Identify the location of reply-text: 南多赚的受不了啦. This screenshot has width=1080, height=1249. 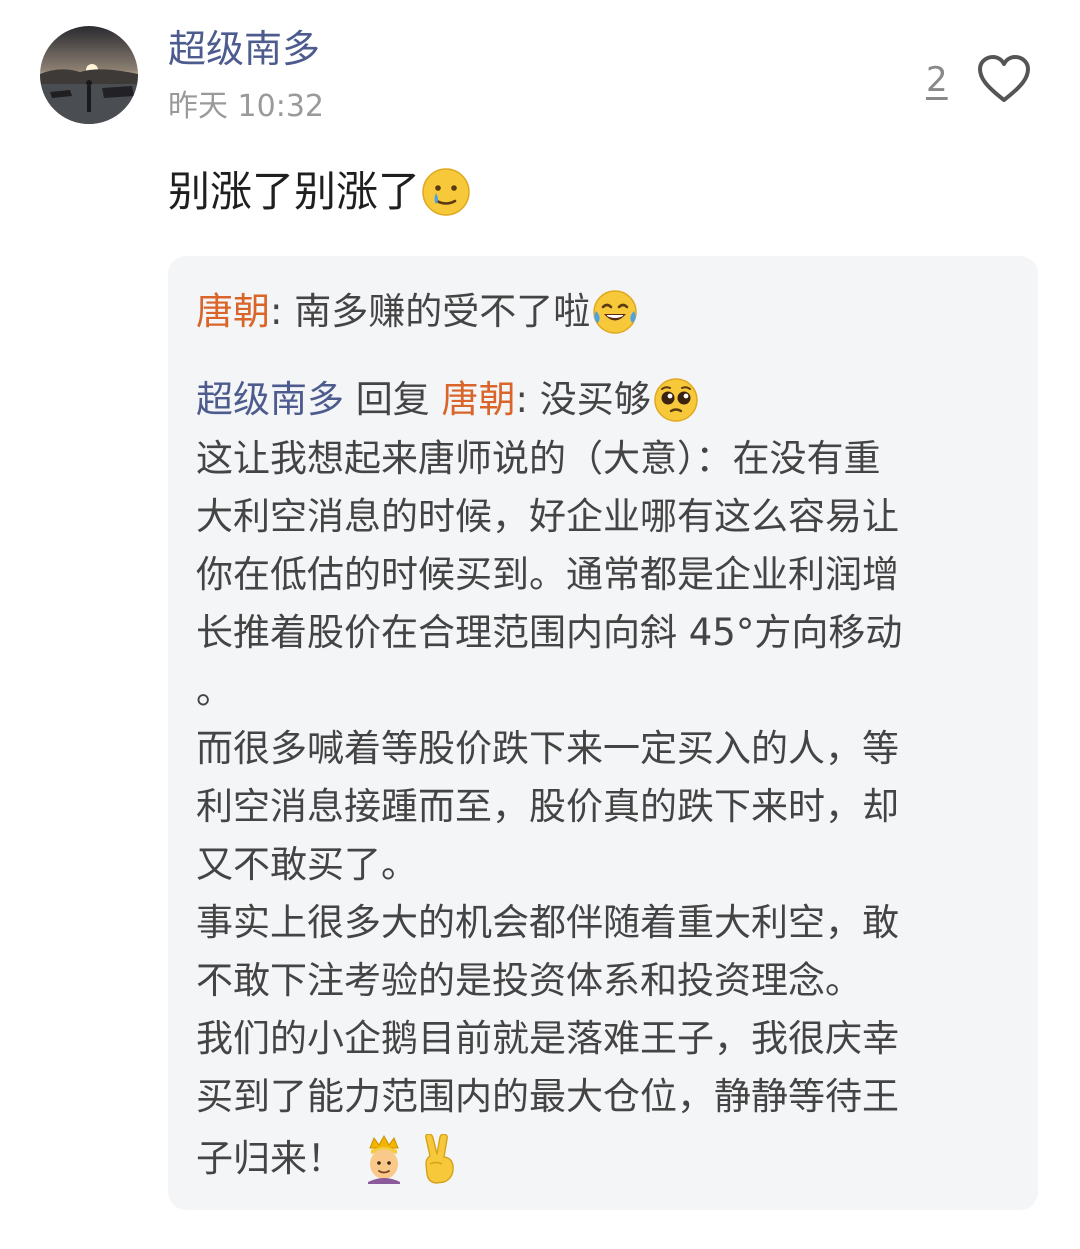
(442, 311).